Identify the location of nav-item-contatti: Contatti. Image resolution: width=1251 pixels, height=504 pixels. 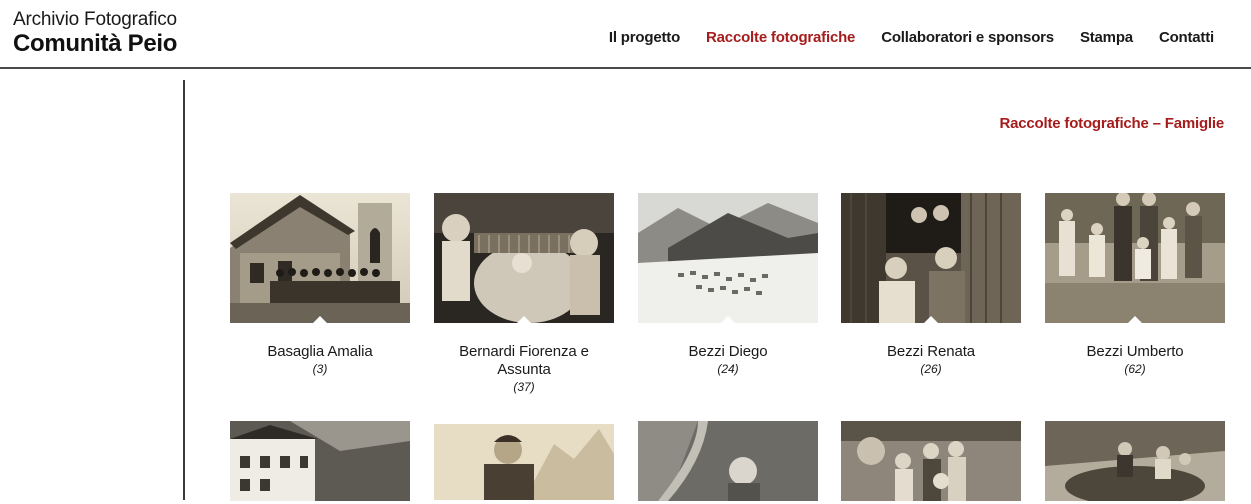
(1186, 37).